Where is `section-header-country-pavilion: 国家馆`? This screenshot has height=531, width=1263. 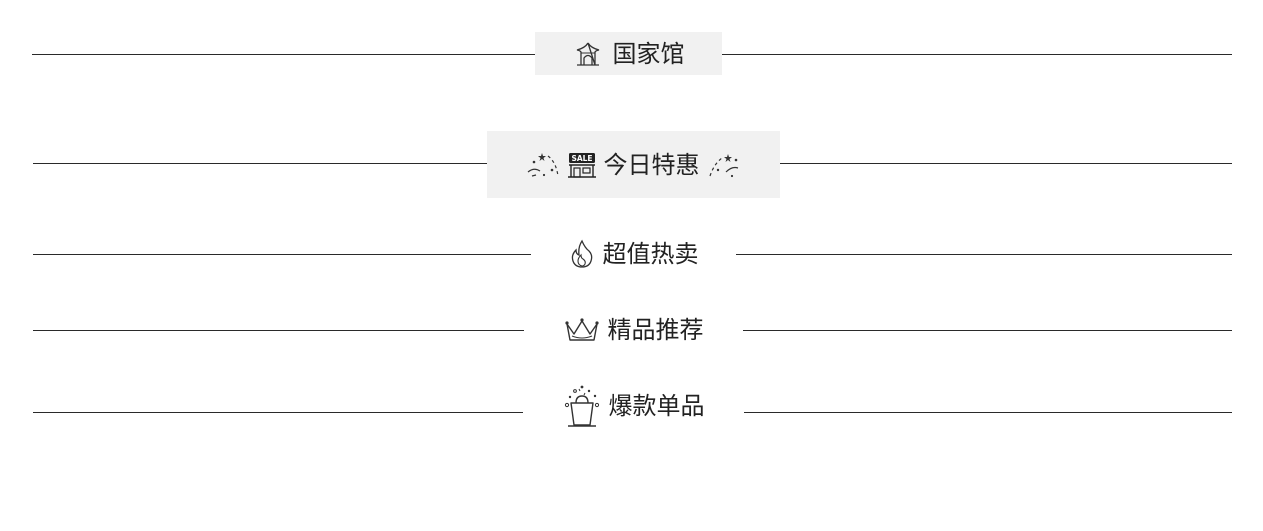
section-header-country-pavilion: 国家馆 is located at coordinates (628, 53).